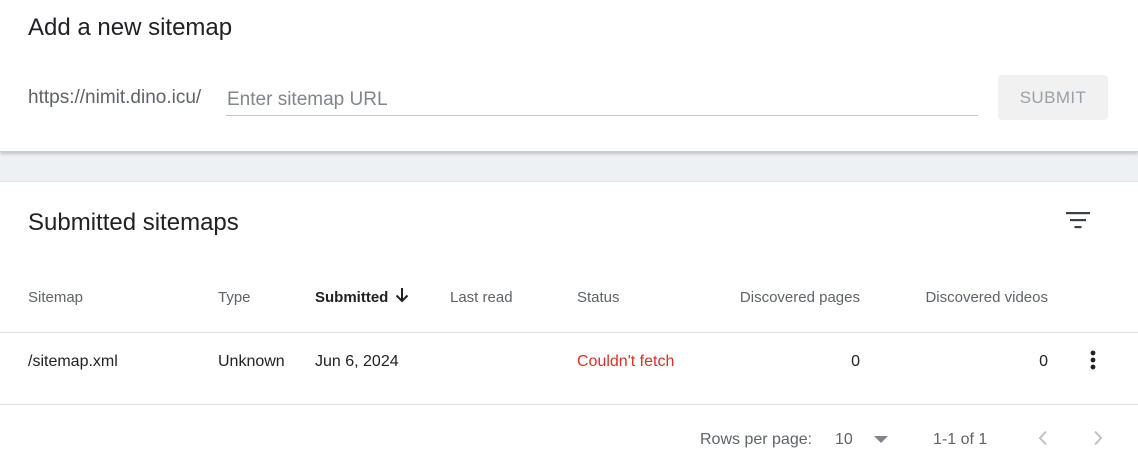  Describe the element at coordinates (1053, 97) in the screenshot. I see `submit-button: SUBMIT` at that location.